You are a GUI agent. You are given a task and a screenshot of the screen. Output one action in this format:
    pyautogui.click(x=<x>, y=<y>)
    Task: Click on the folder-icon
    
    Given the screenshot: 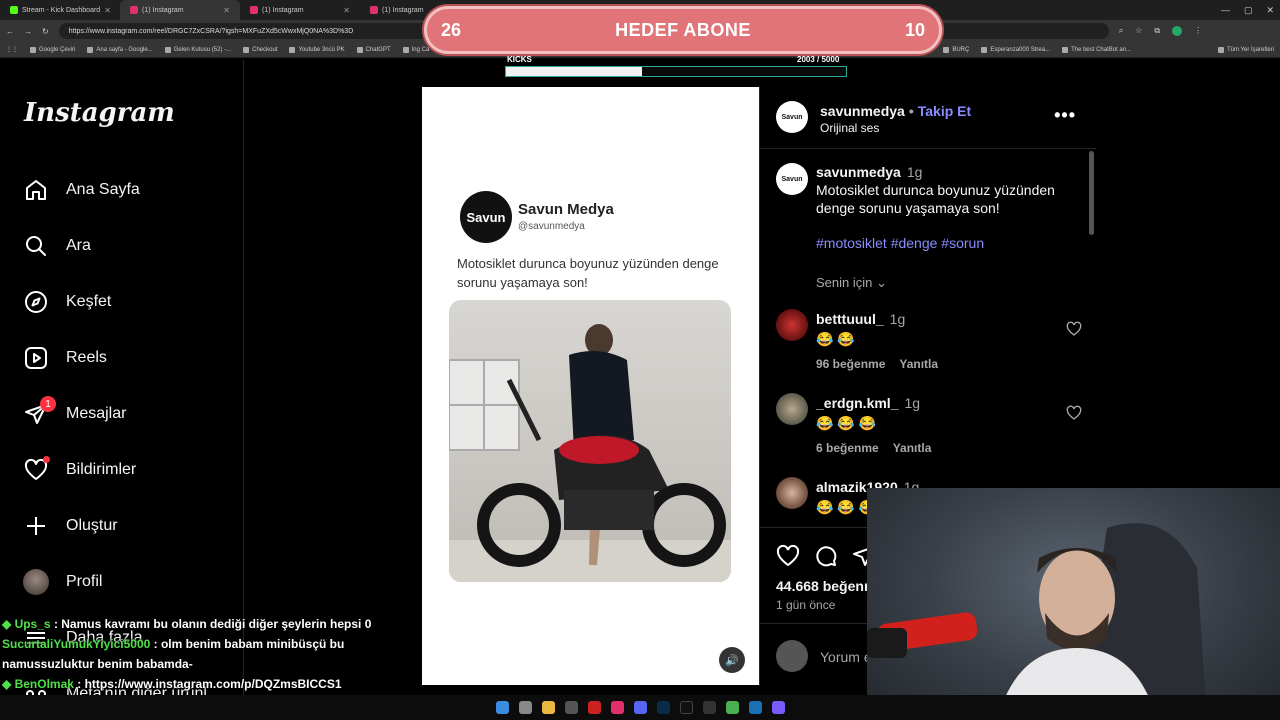 What is the action you would take?
    pyautogui.click(x=548, y=707)
    